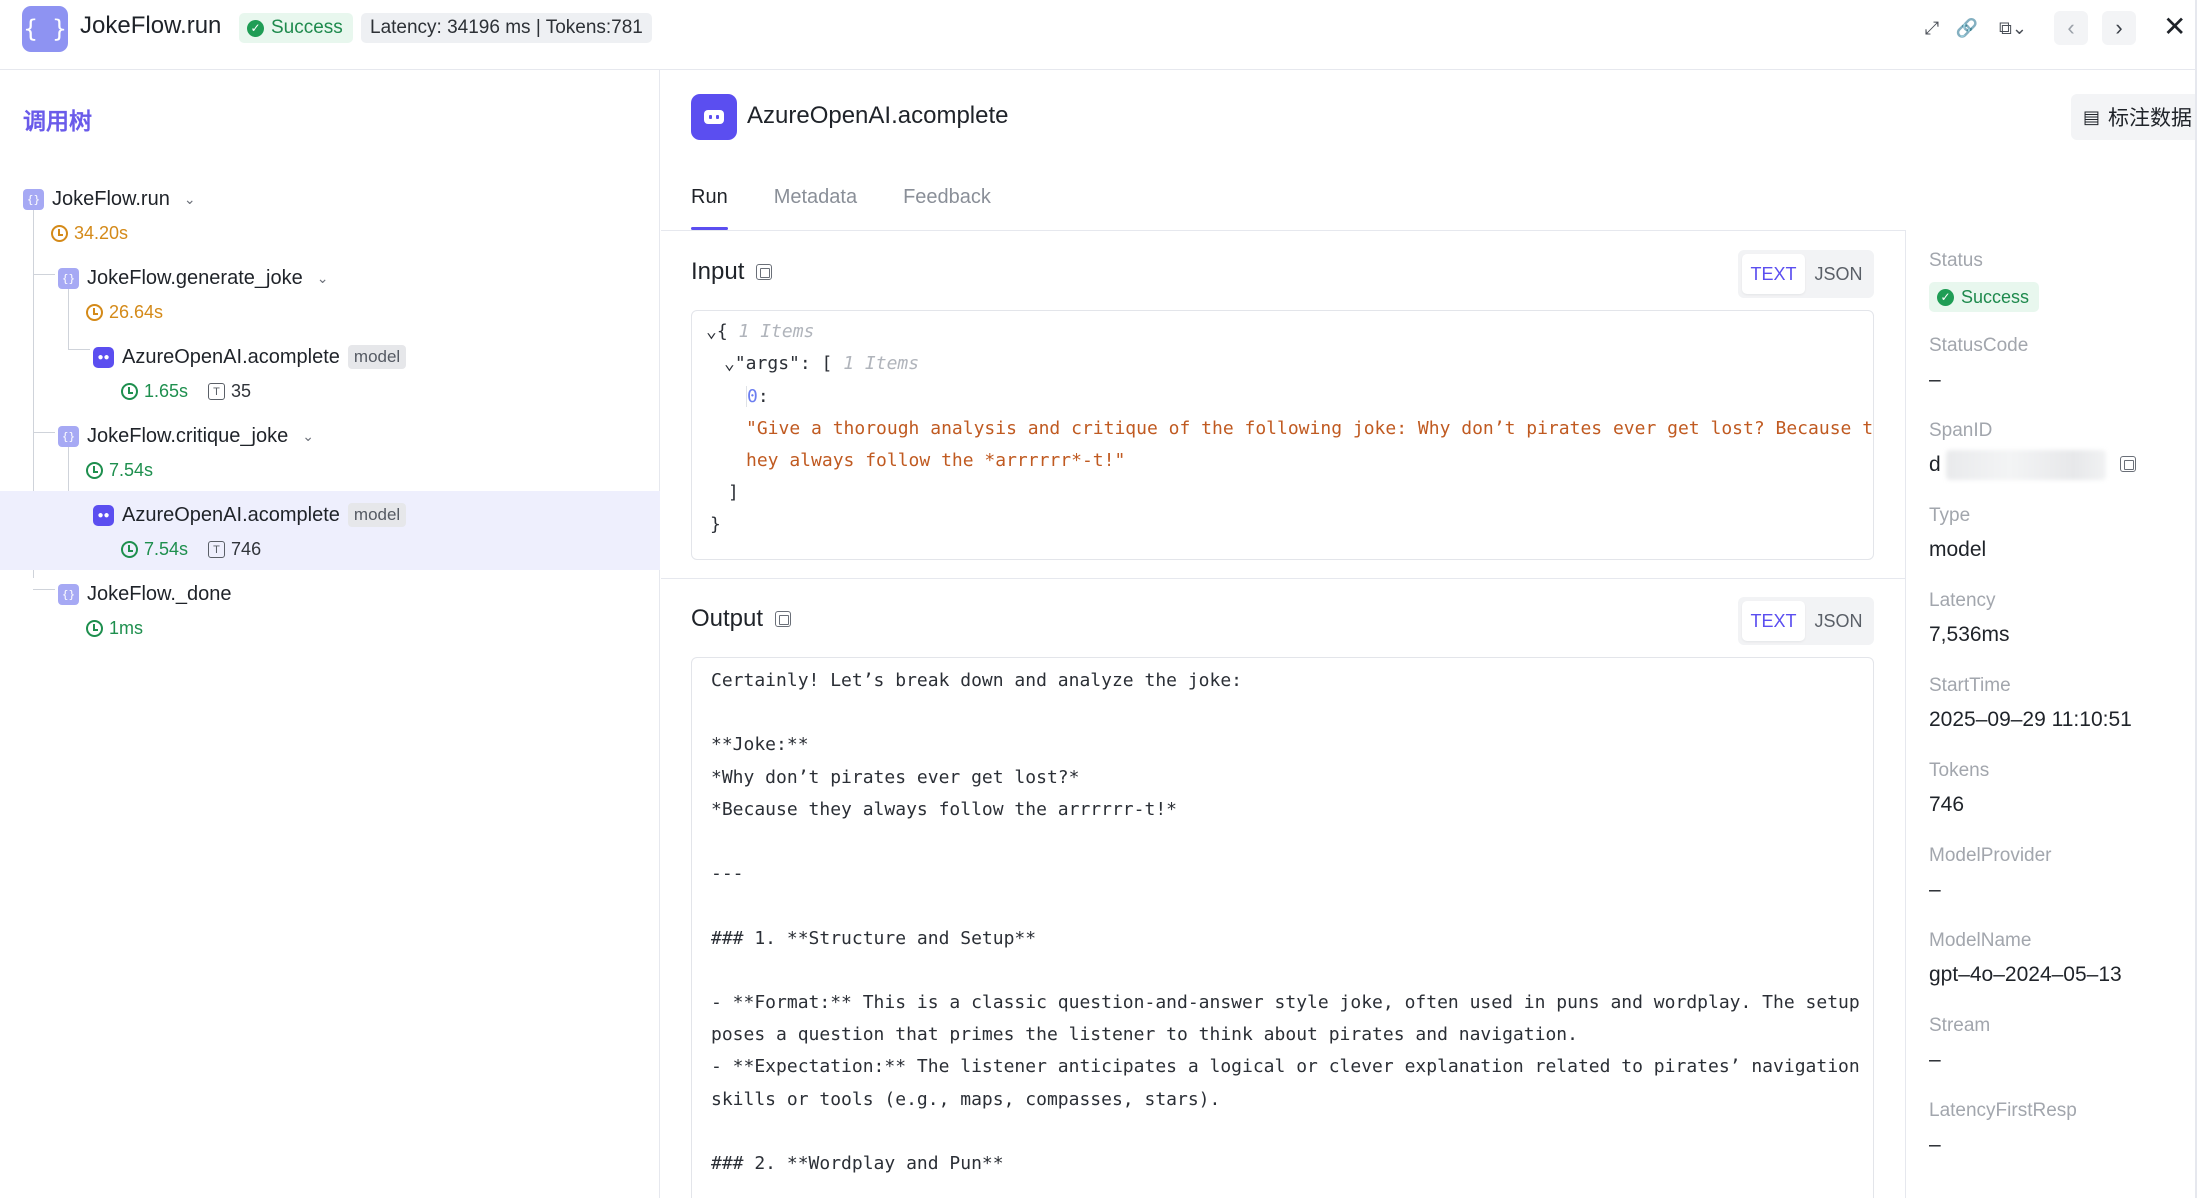 The width and height of the screenshot is (2197, 1198). What do you see at coordinates (1956, 260) in the screenshot?
I see `attr-label-status: Status` at bounding box center [1956, 260].